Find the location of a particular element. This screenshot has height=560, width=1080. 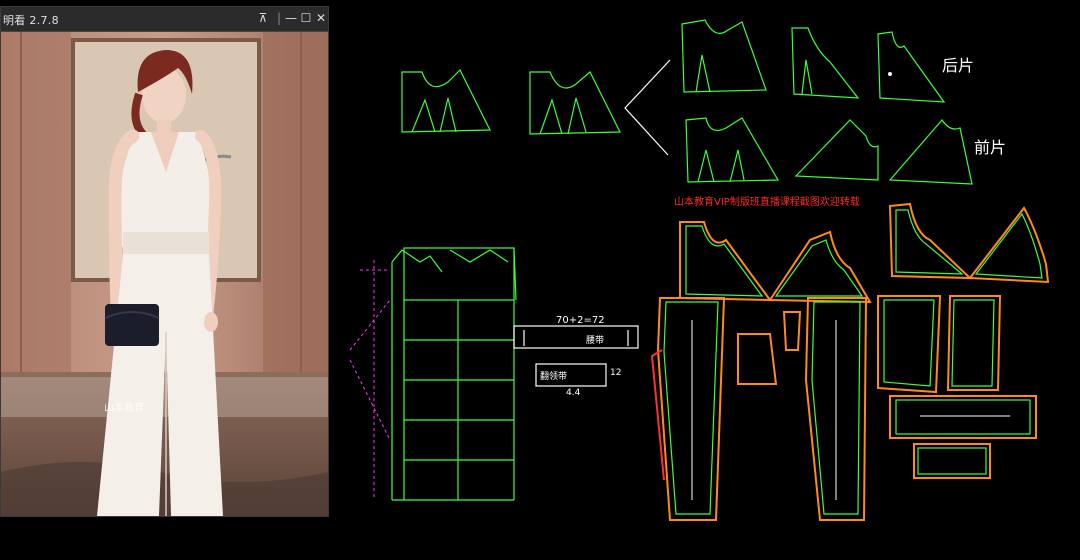

back-piece-label: 后片 is located at coordinates (958, 65).